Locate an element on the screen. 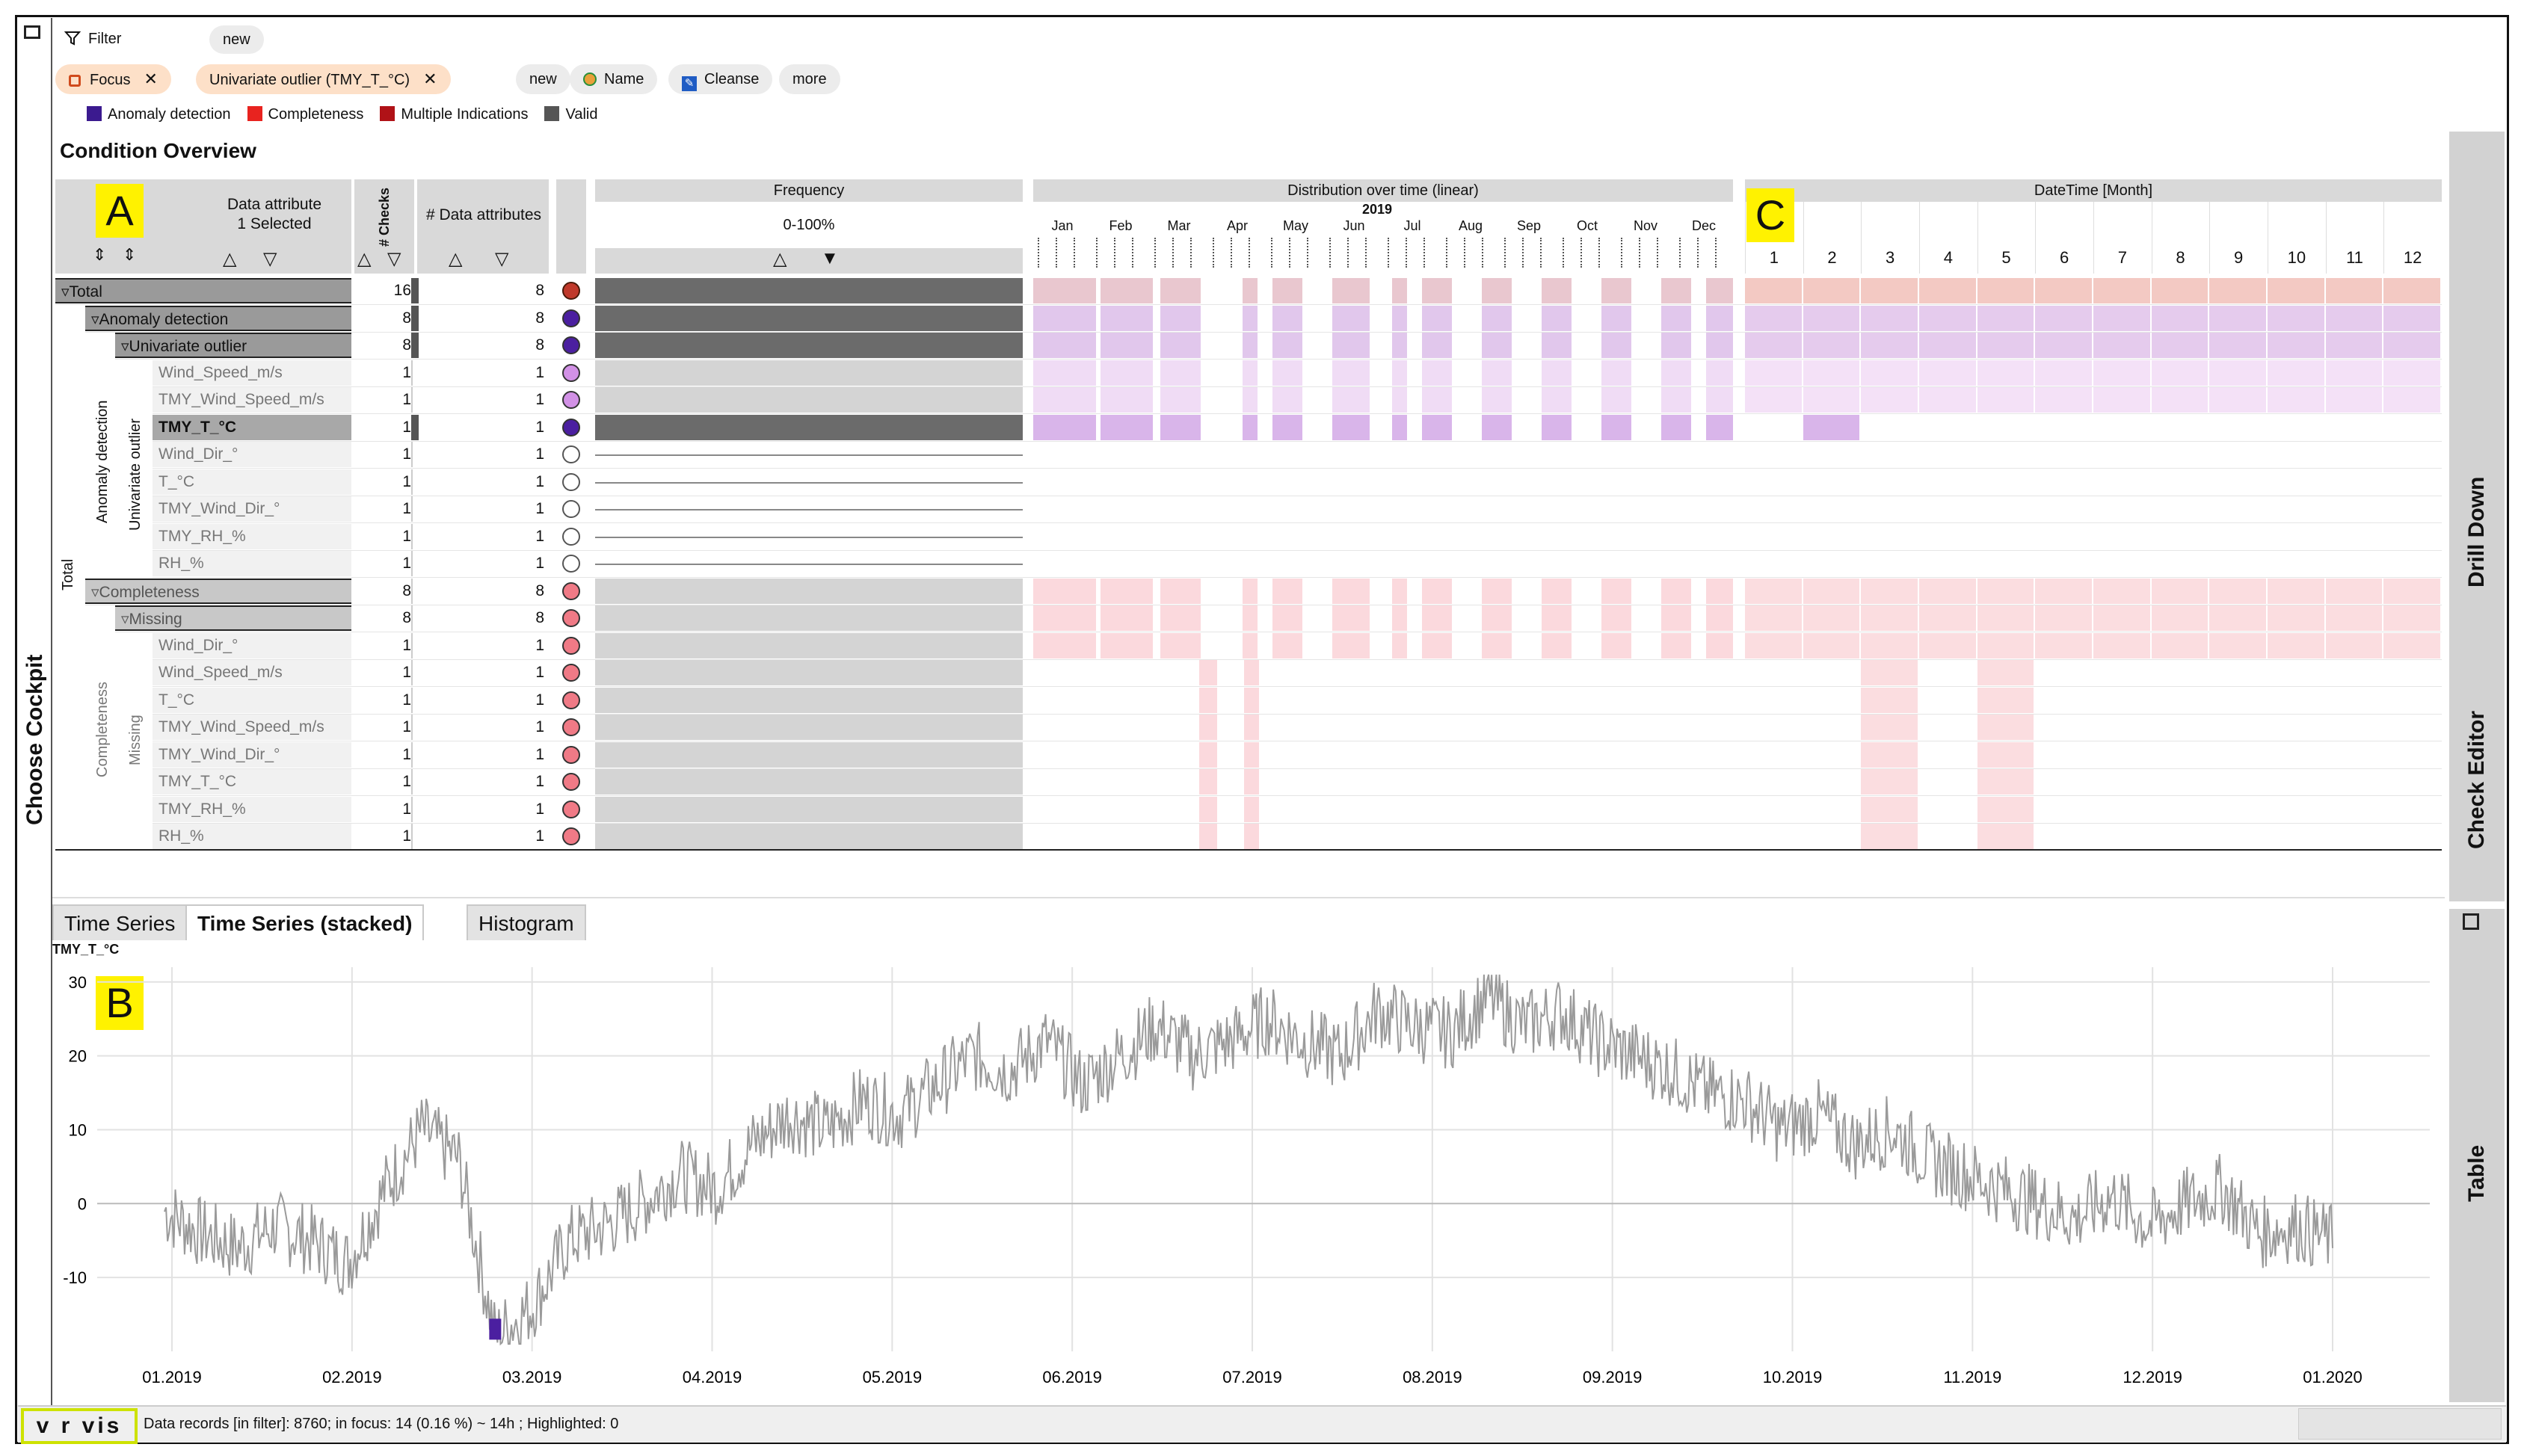 This screenshot has width=2524, height=1456. overview-row-label: Wind_Speed_m/s is located at coordinates (252, 373).